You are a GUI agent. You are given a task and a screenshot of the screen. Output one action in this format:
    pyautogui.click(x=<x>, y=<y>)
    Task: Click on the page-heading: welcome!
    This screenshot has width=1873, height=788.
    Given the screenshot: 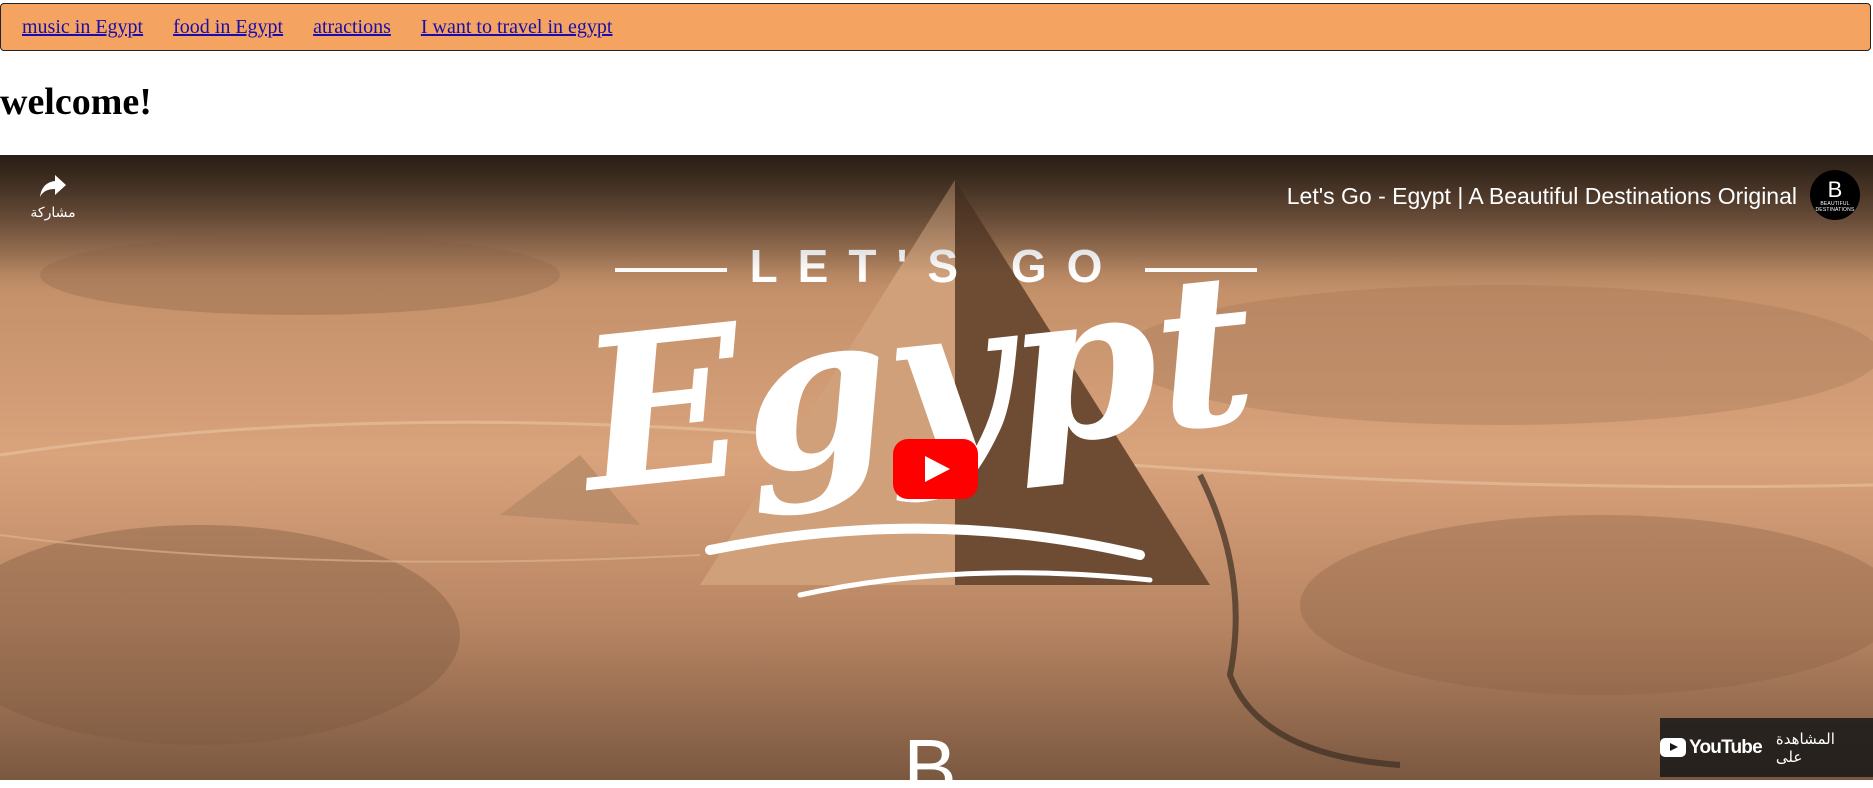 What is the action you would take?
    pyautogui.click(x=76, y=102)
    